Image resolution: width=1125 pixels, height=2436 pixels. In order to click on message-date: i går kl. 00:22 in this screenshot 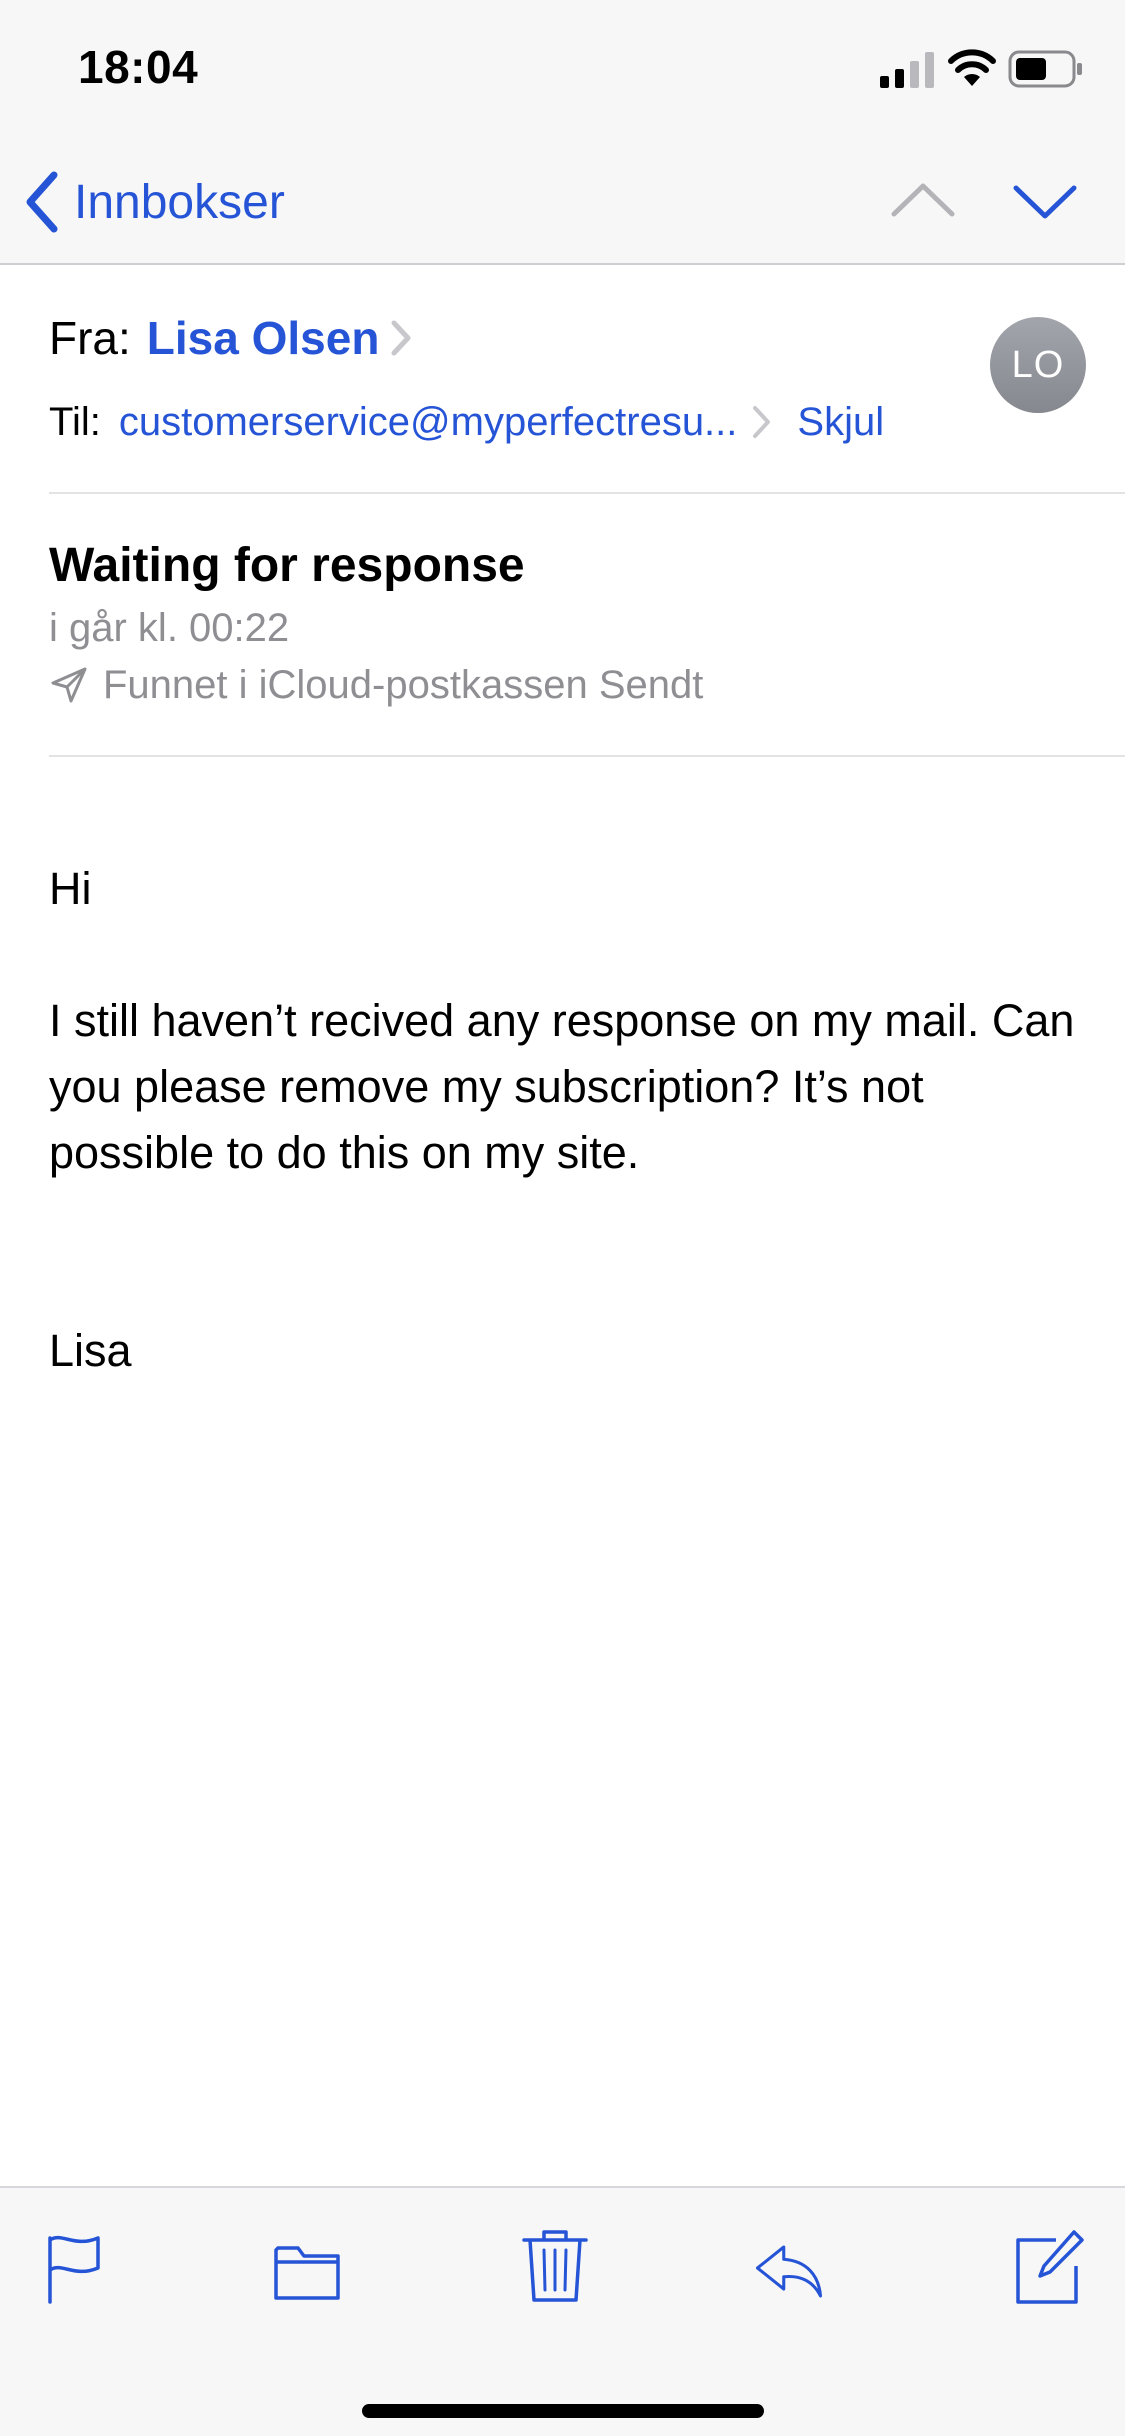, I will do `click(169, 628)`.